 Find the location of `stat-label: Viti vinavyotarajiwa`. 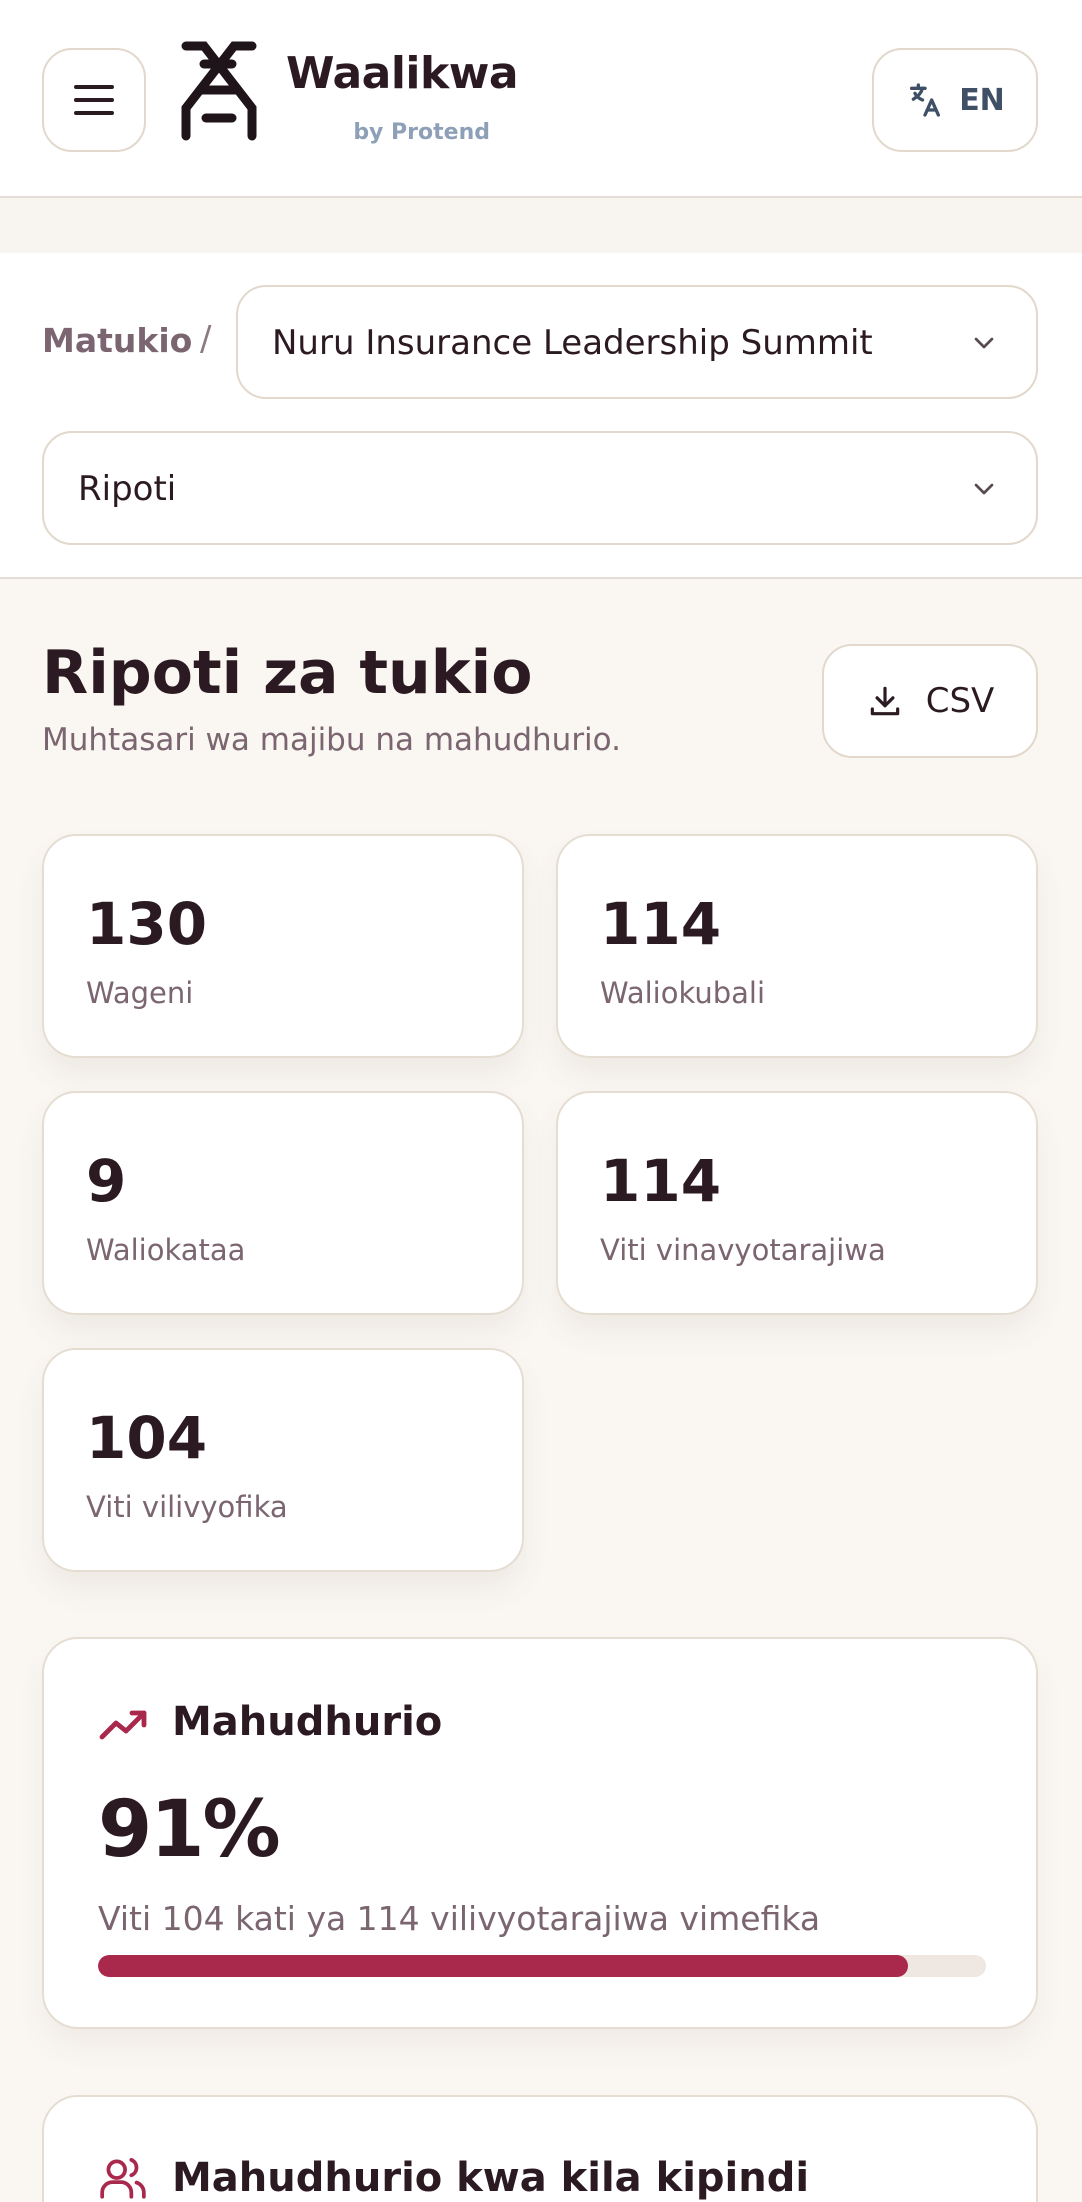

stat-label: Viti vinavyotarajiwa is located at coordinates (743, 1250).